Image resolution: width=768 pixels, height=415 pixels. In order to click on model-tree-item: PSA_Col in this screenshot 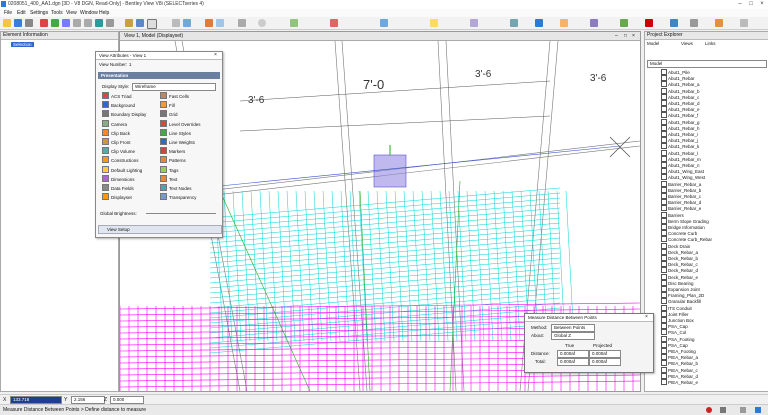, I will do `click(673, 332)`.